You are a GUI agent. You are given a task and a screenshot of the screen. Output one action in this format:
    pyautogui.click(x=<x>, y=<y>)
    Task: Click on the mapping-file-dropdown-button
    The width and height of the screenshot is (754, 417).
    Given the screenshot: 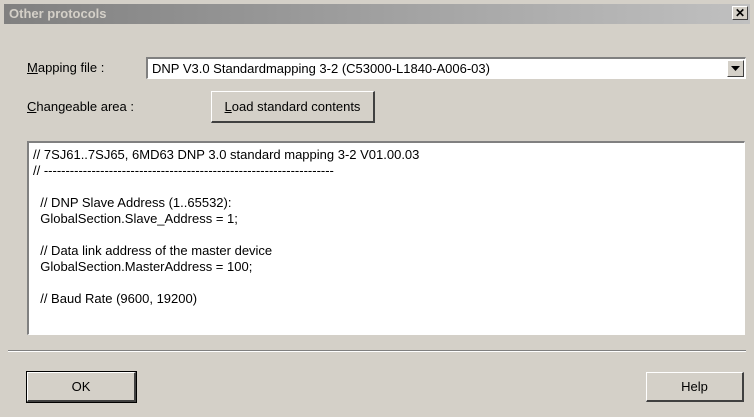 What is the action you would take?
    pyautogui.click(x=735, y=68)
    